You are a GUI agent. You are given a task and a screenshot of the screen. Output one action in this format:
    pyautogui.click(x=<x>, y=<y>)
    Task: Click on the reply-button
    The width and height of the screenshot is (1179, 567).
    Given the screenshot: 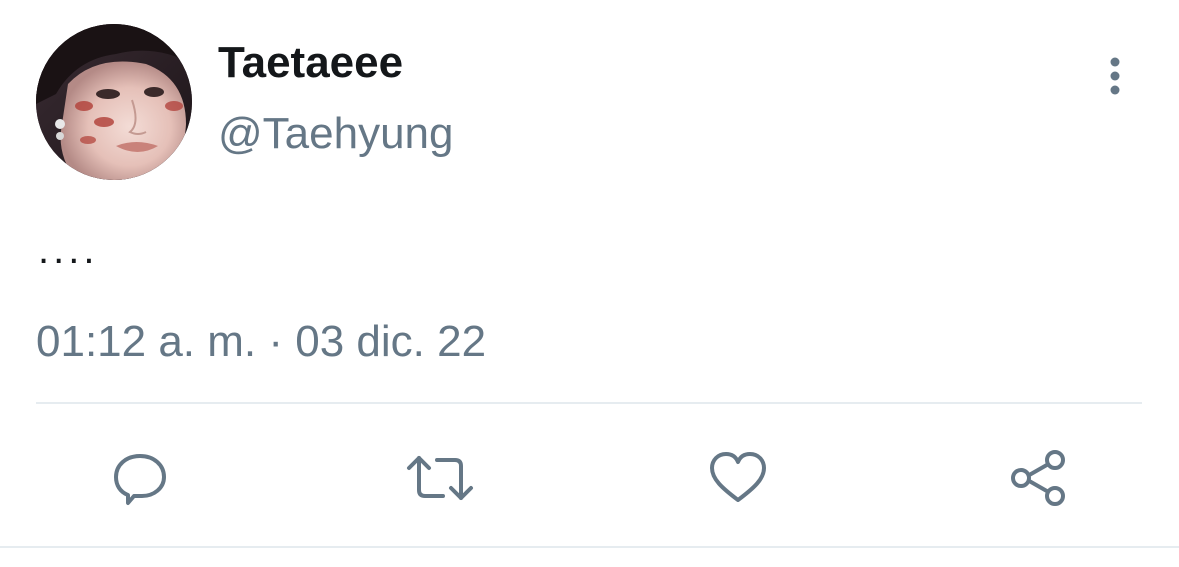 What is the action you would take?
    pyautogui.click(x=140, y=478)
    